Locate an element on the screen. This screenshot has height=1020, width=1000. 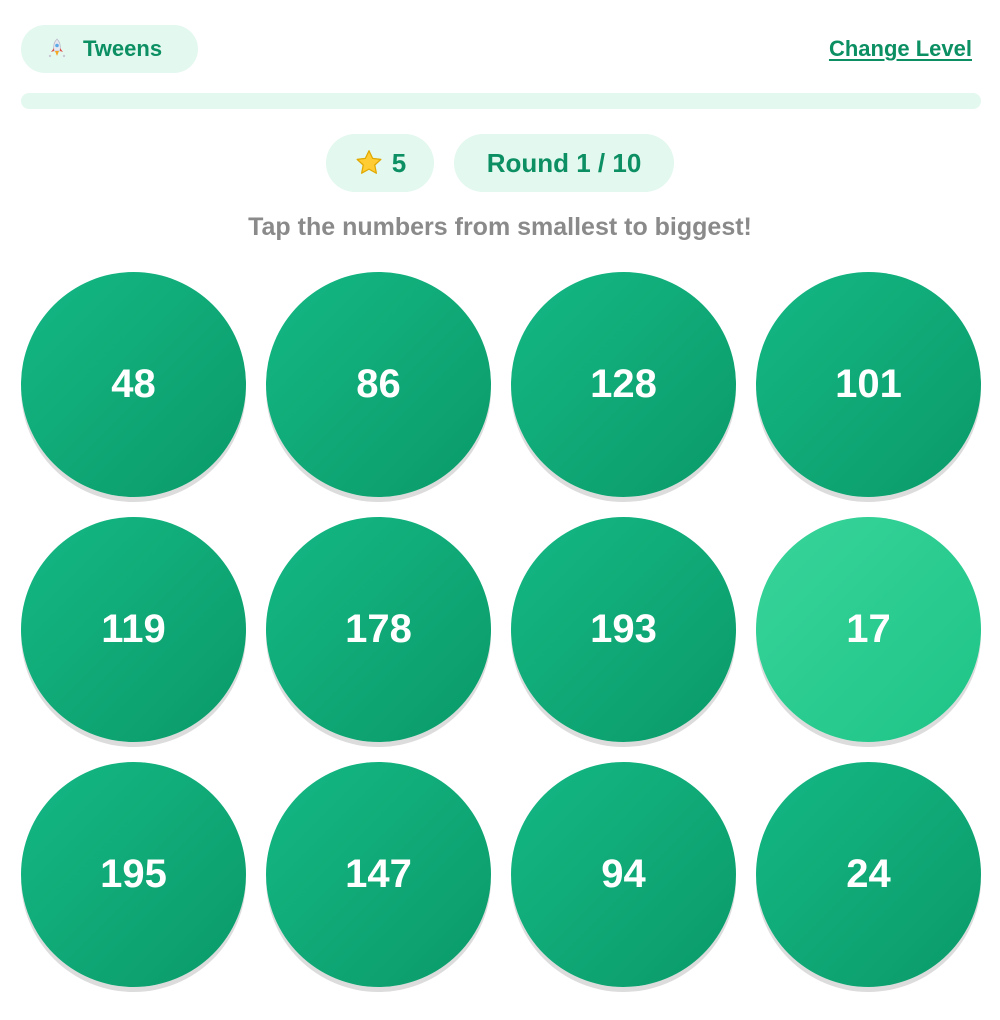
number-bubble: 147 is located at coordinates (378, 874).